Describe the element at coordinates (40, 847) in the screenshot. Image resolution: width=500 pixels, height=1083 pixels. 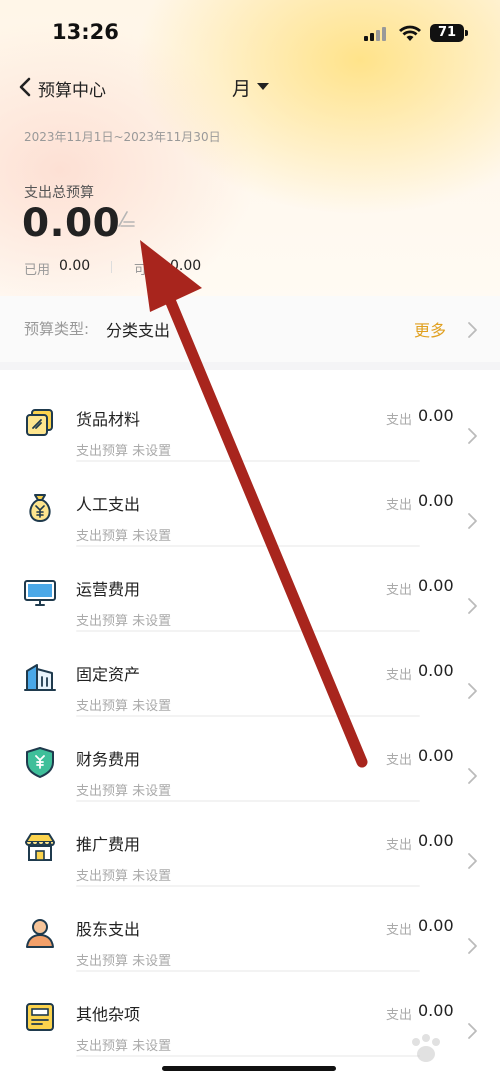
I see `storefront-icon` at that location.